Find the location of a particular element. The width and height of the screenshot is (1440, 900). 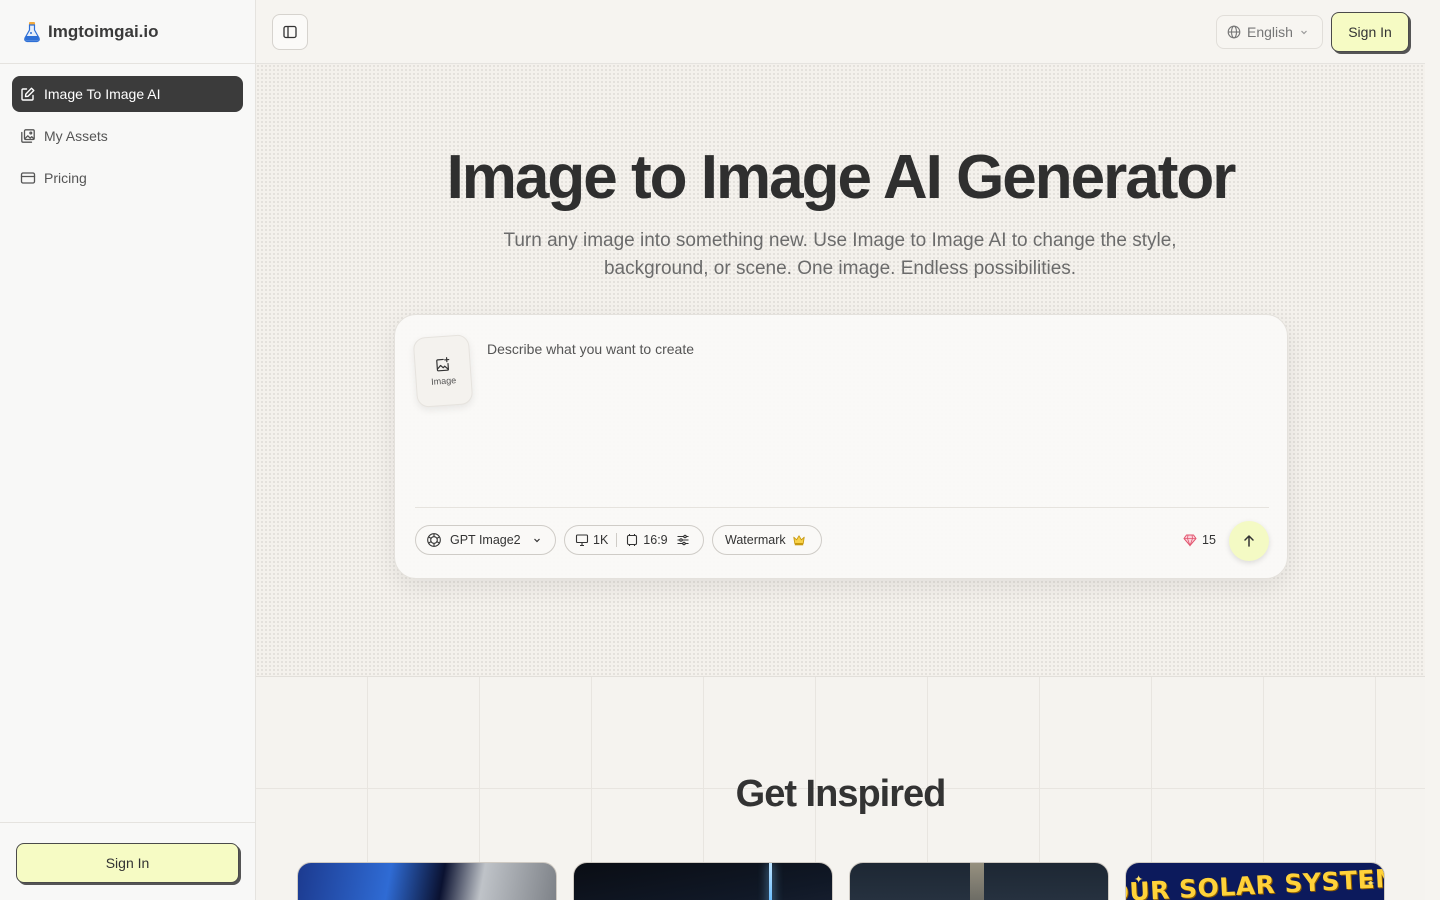

language-label: English is located at coordinates (1270, 32).